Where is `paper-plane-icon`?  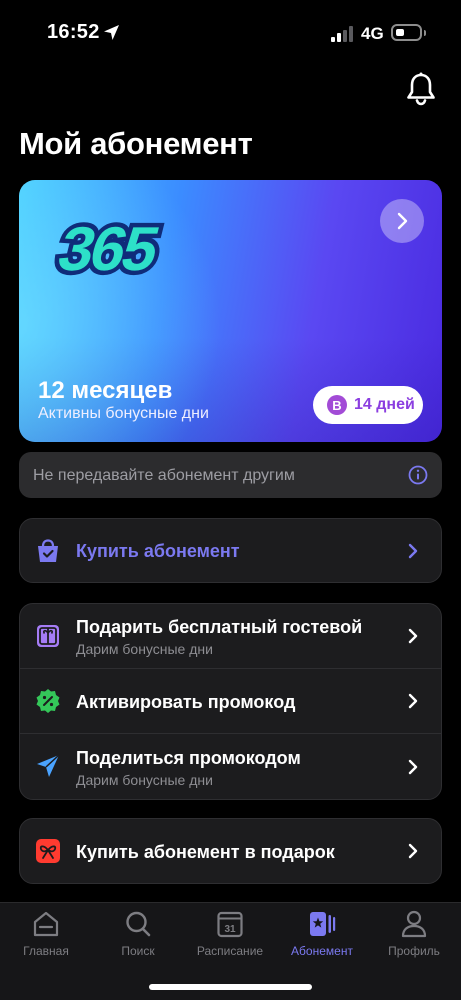
paper-plane-icon is located at coordinates (48, 765).